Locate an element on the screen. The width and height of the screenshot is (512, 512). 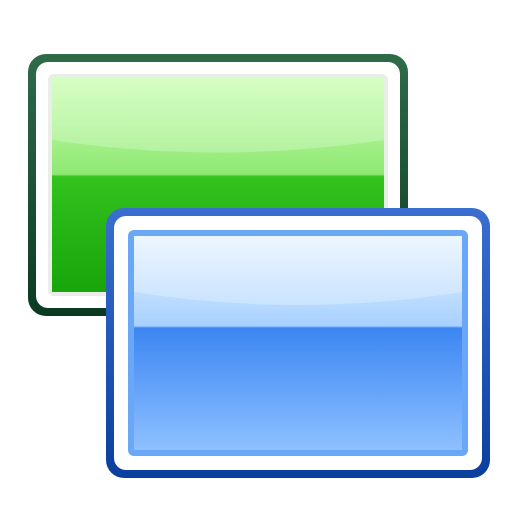
green-window-gloss is located at coordinates (218, 115).